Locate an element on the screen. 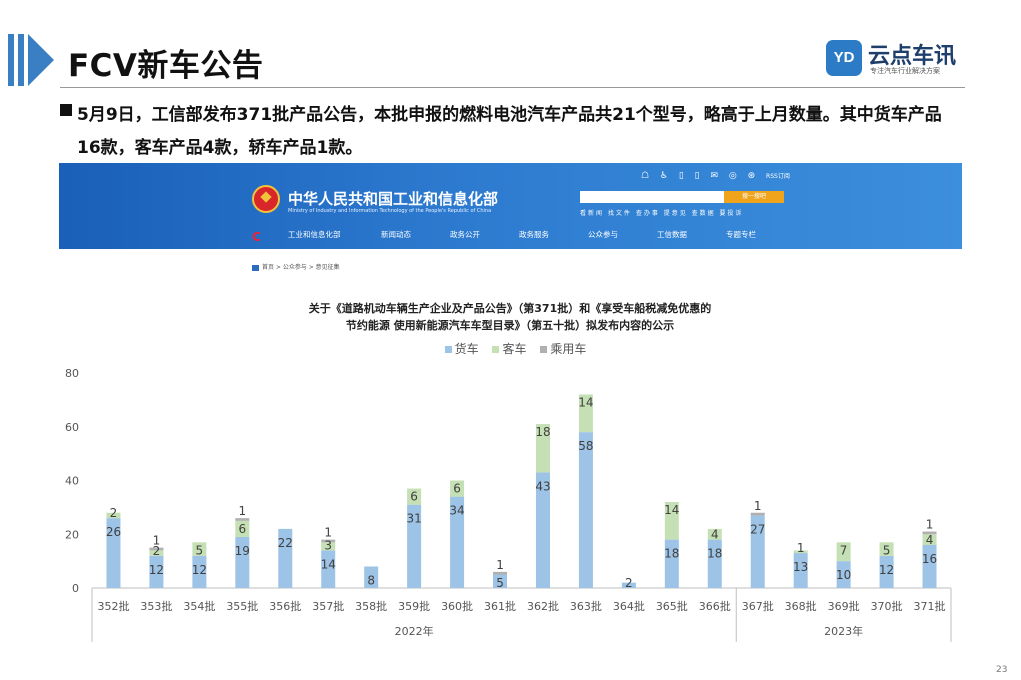  x-tick-label: 364批 is located at coordinates (629, 606).